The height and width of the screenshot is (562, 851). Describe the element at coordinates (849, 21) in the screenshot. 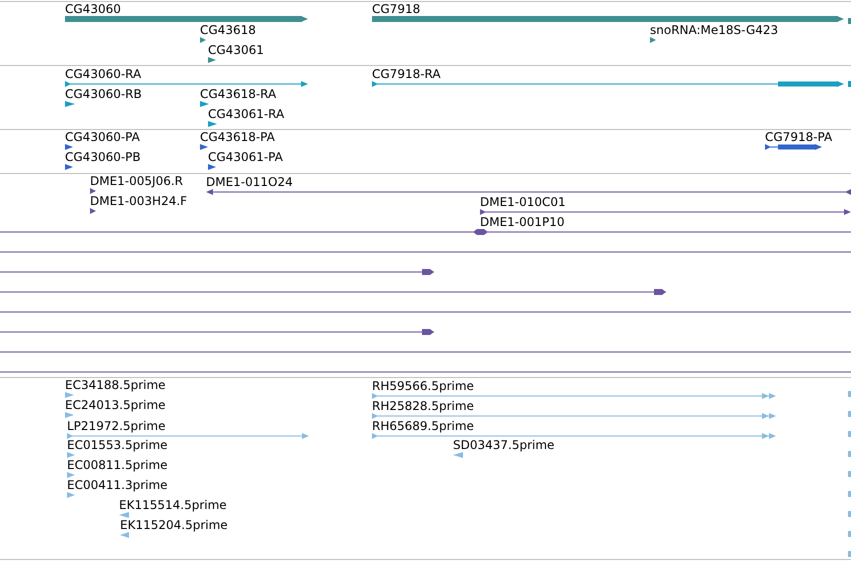

I see `gene-bar` at that location.